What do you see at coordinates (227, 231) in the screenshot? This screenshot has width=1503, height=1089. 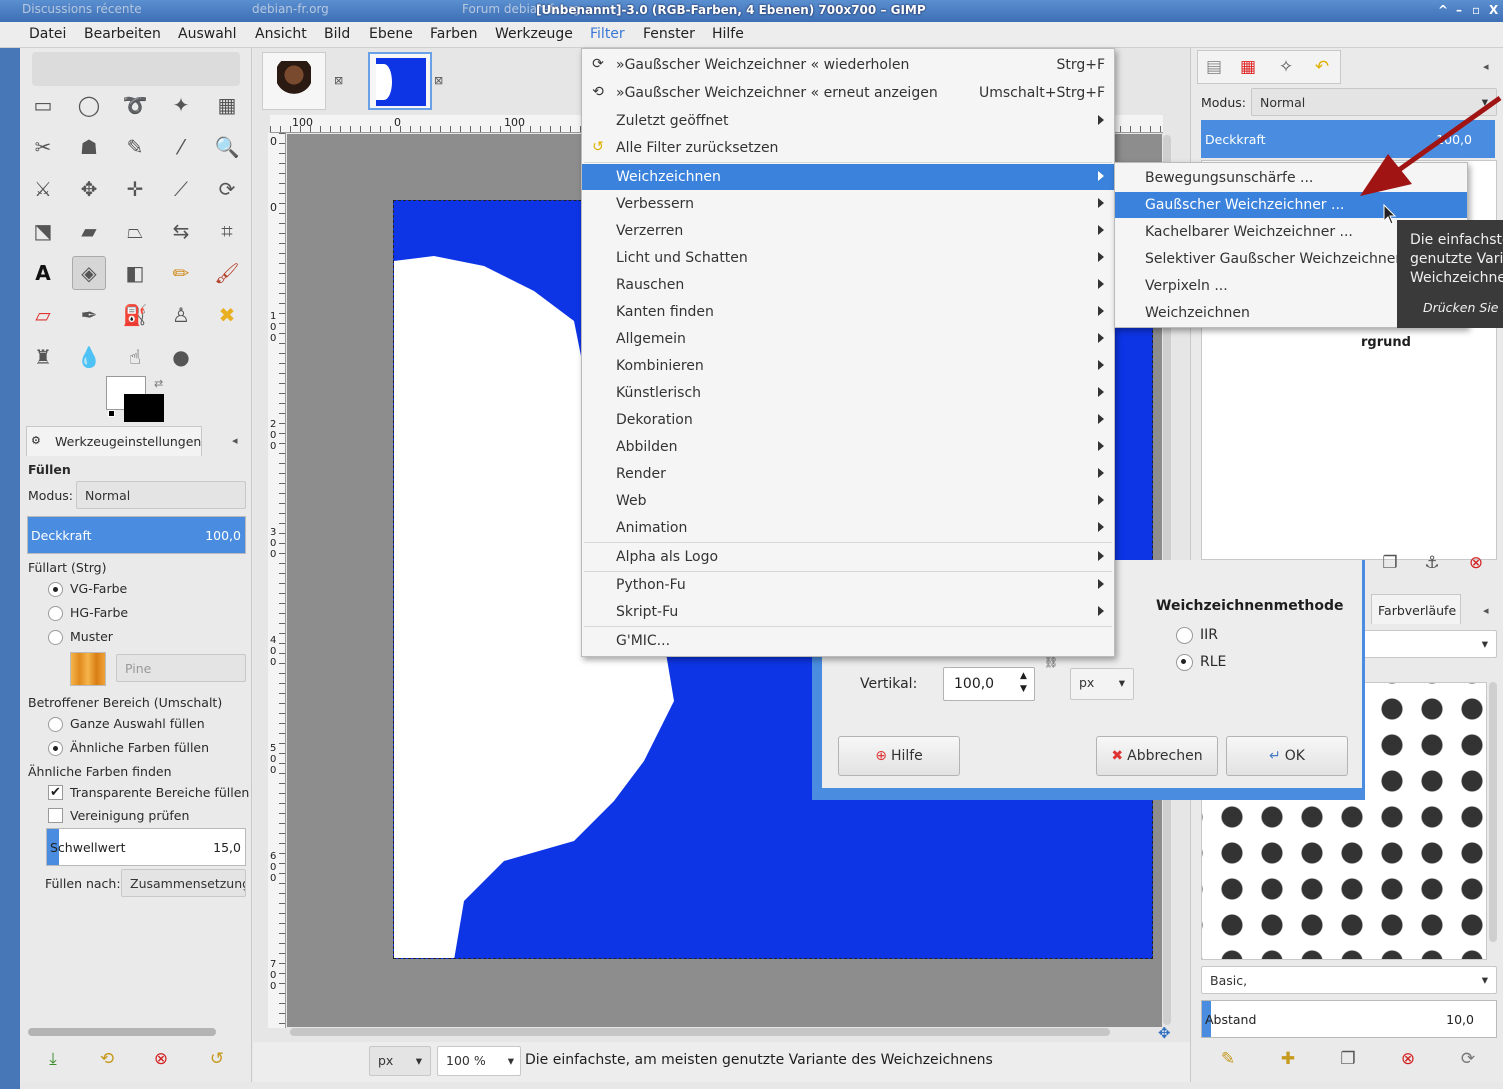 I see `cage-transform-icon: ⌗` at bounding box center [227, 231].